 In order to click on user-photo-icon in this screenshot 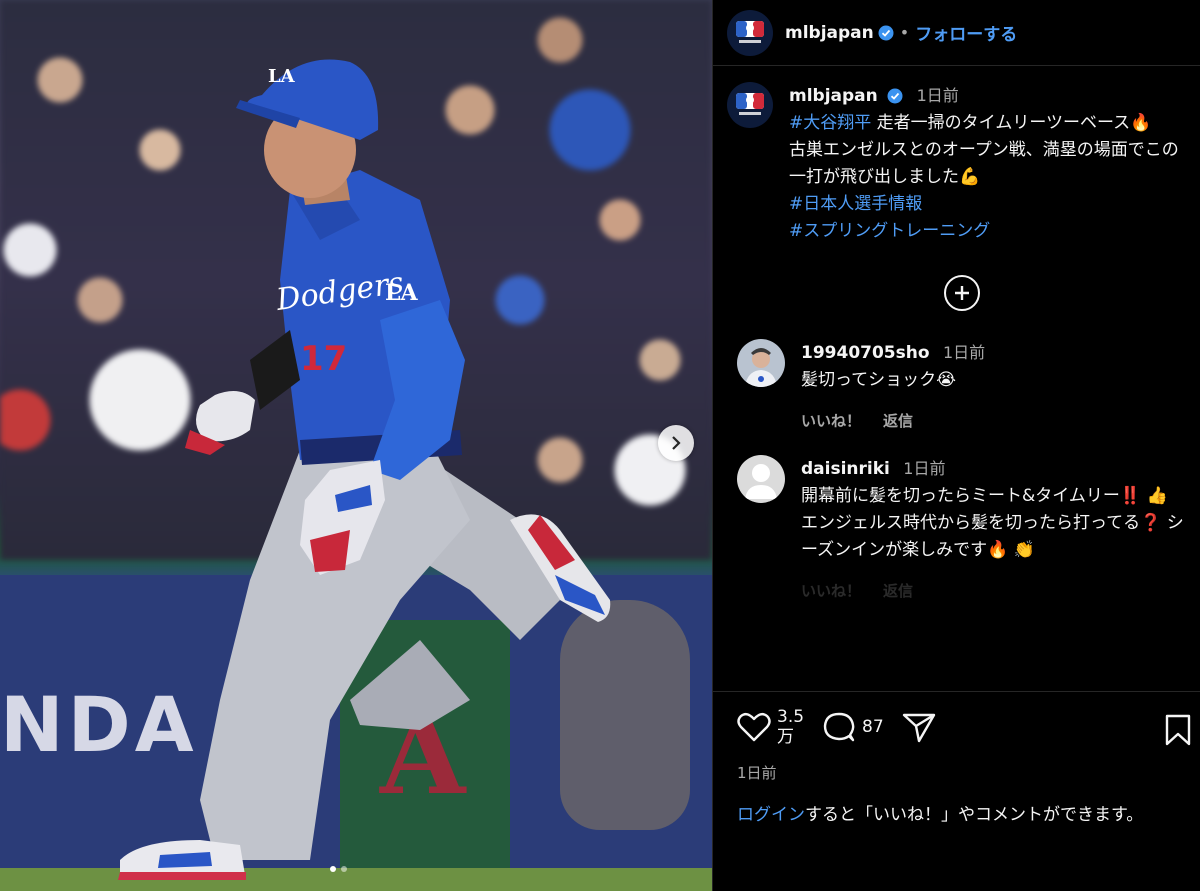, I will do `click(761, 363)`.